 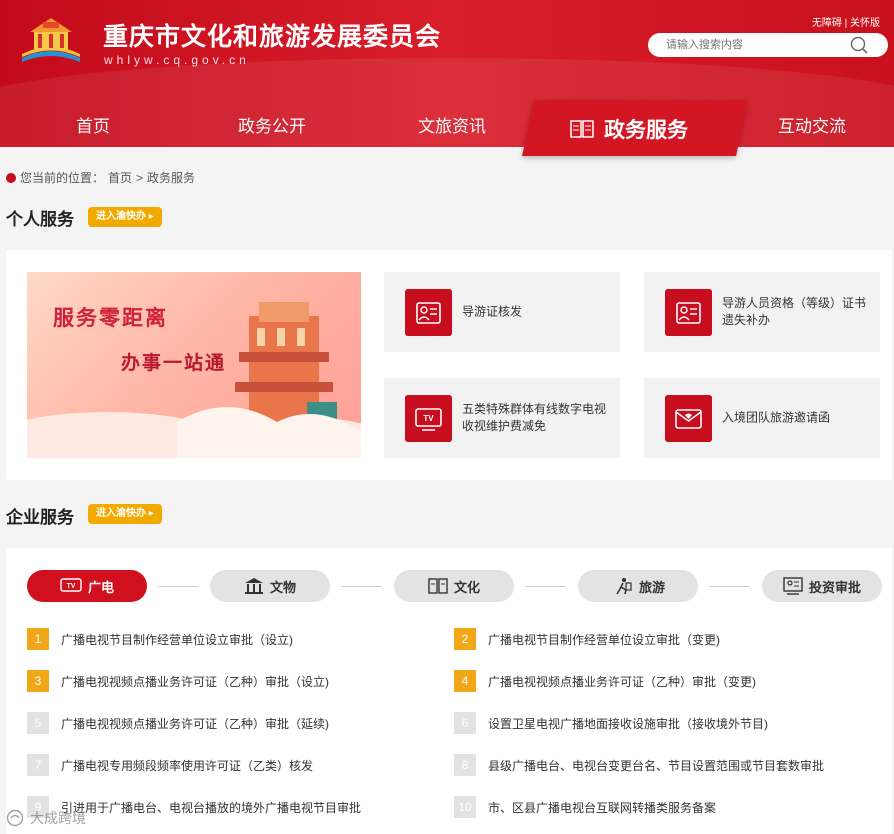 What do you see at coordinates (428, 312) in the screenshot?
I see `id-card-icon` at bounding box center [428, 312].